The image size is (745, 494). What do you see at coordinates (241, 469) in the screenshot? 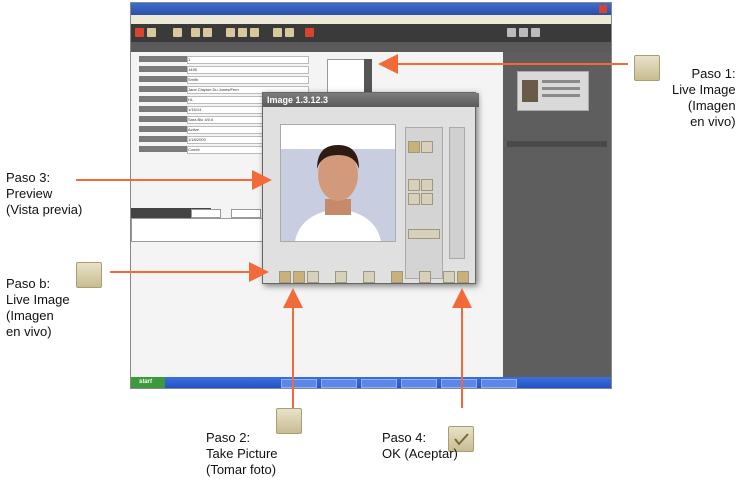
I see `step2-line3: (Tomar foto)` at bounding box center [241, 469].